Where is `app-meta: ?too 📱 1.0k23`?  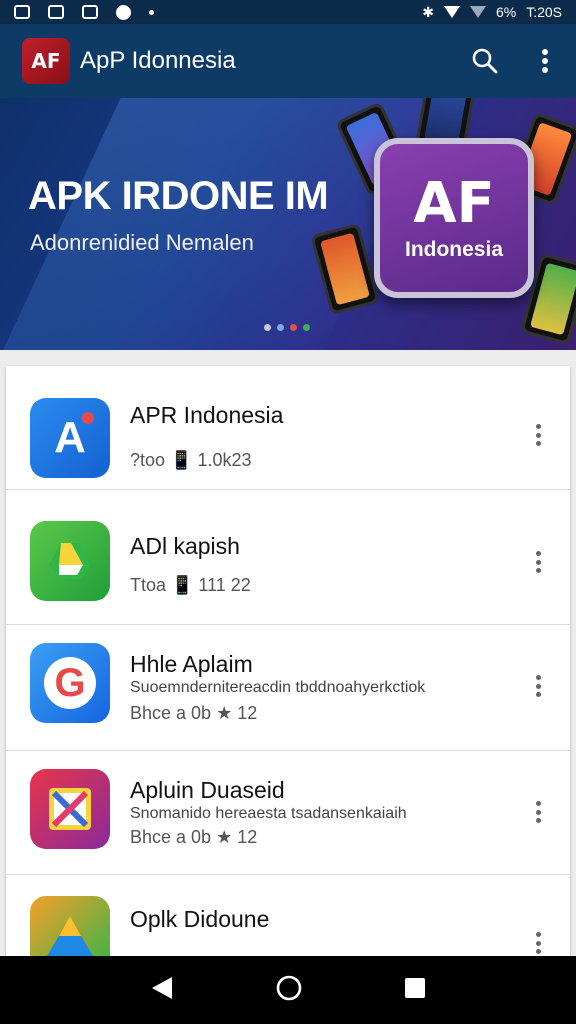 app-meta: ?too 📱 1.0k23 is located at coordinates (191, 460).